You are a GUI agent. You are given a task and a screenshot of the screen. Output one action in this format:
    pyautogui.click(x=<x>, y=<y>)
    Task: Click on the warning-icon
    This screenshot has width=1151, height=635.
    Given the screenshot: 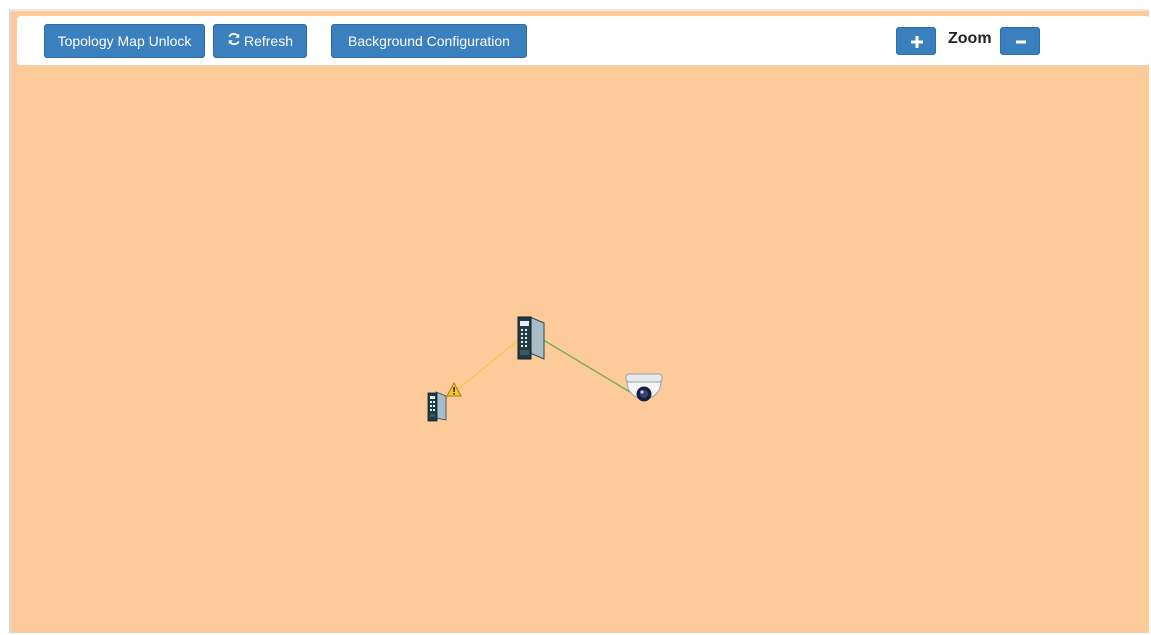 What is the action you would take?
    pyautogui.click(x=454, y=389)
    